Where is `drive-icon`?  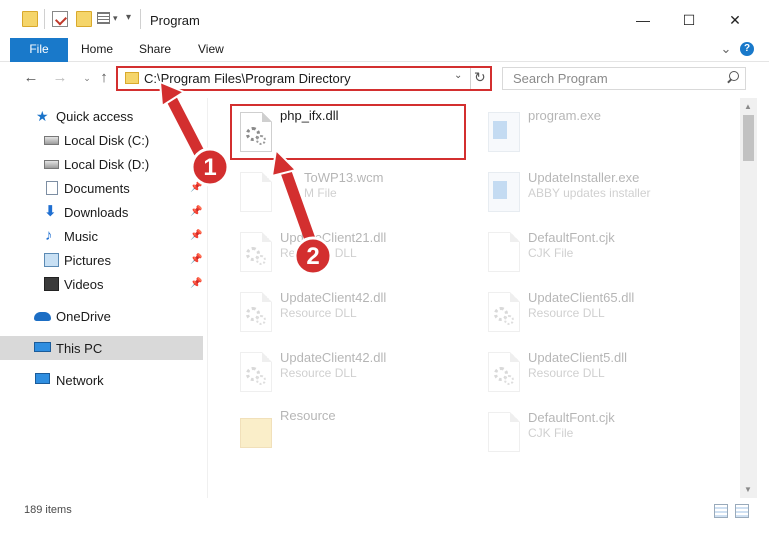
drive-icon is located at coordinates (51, 164).